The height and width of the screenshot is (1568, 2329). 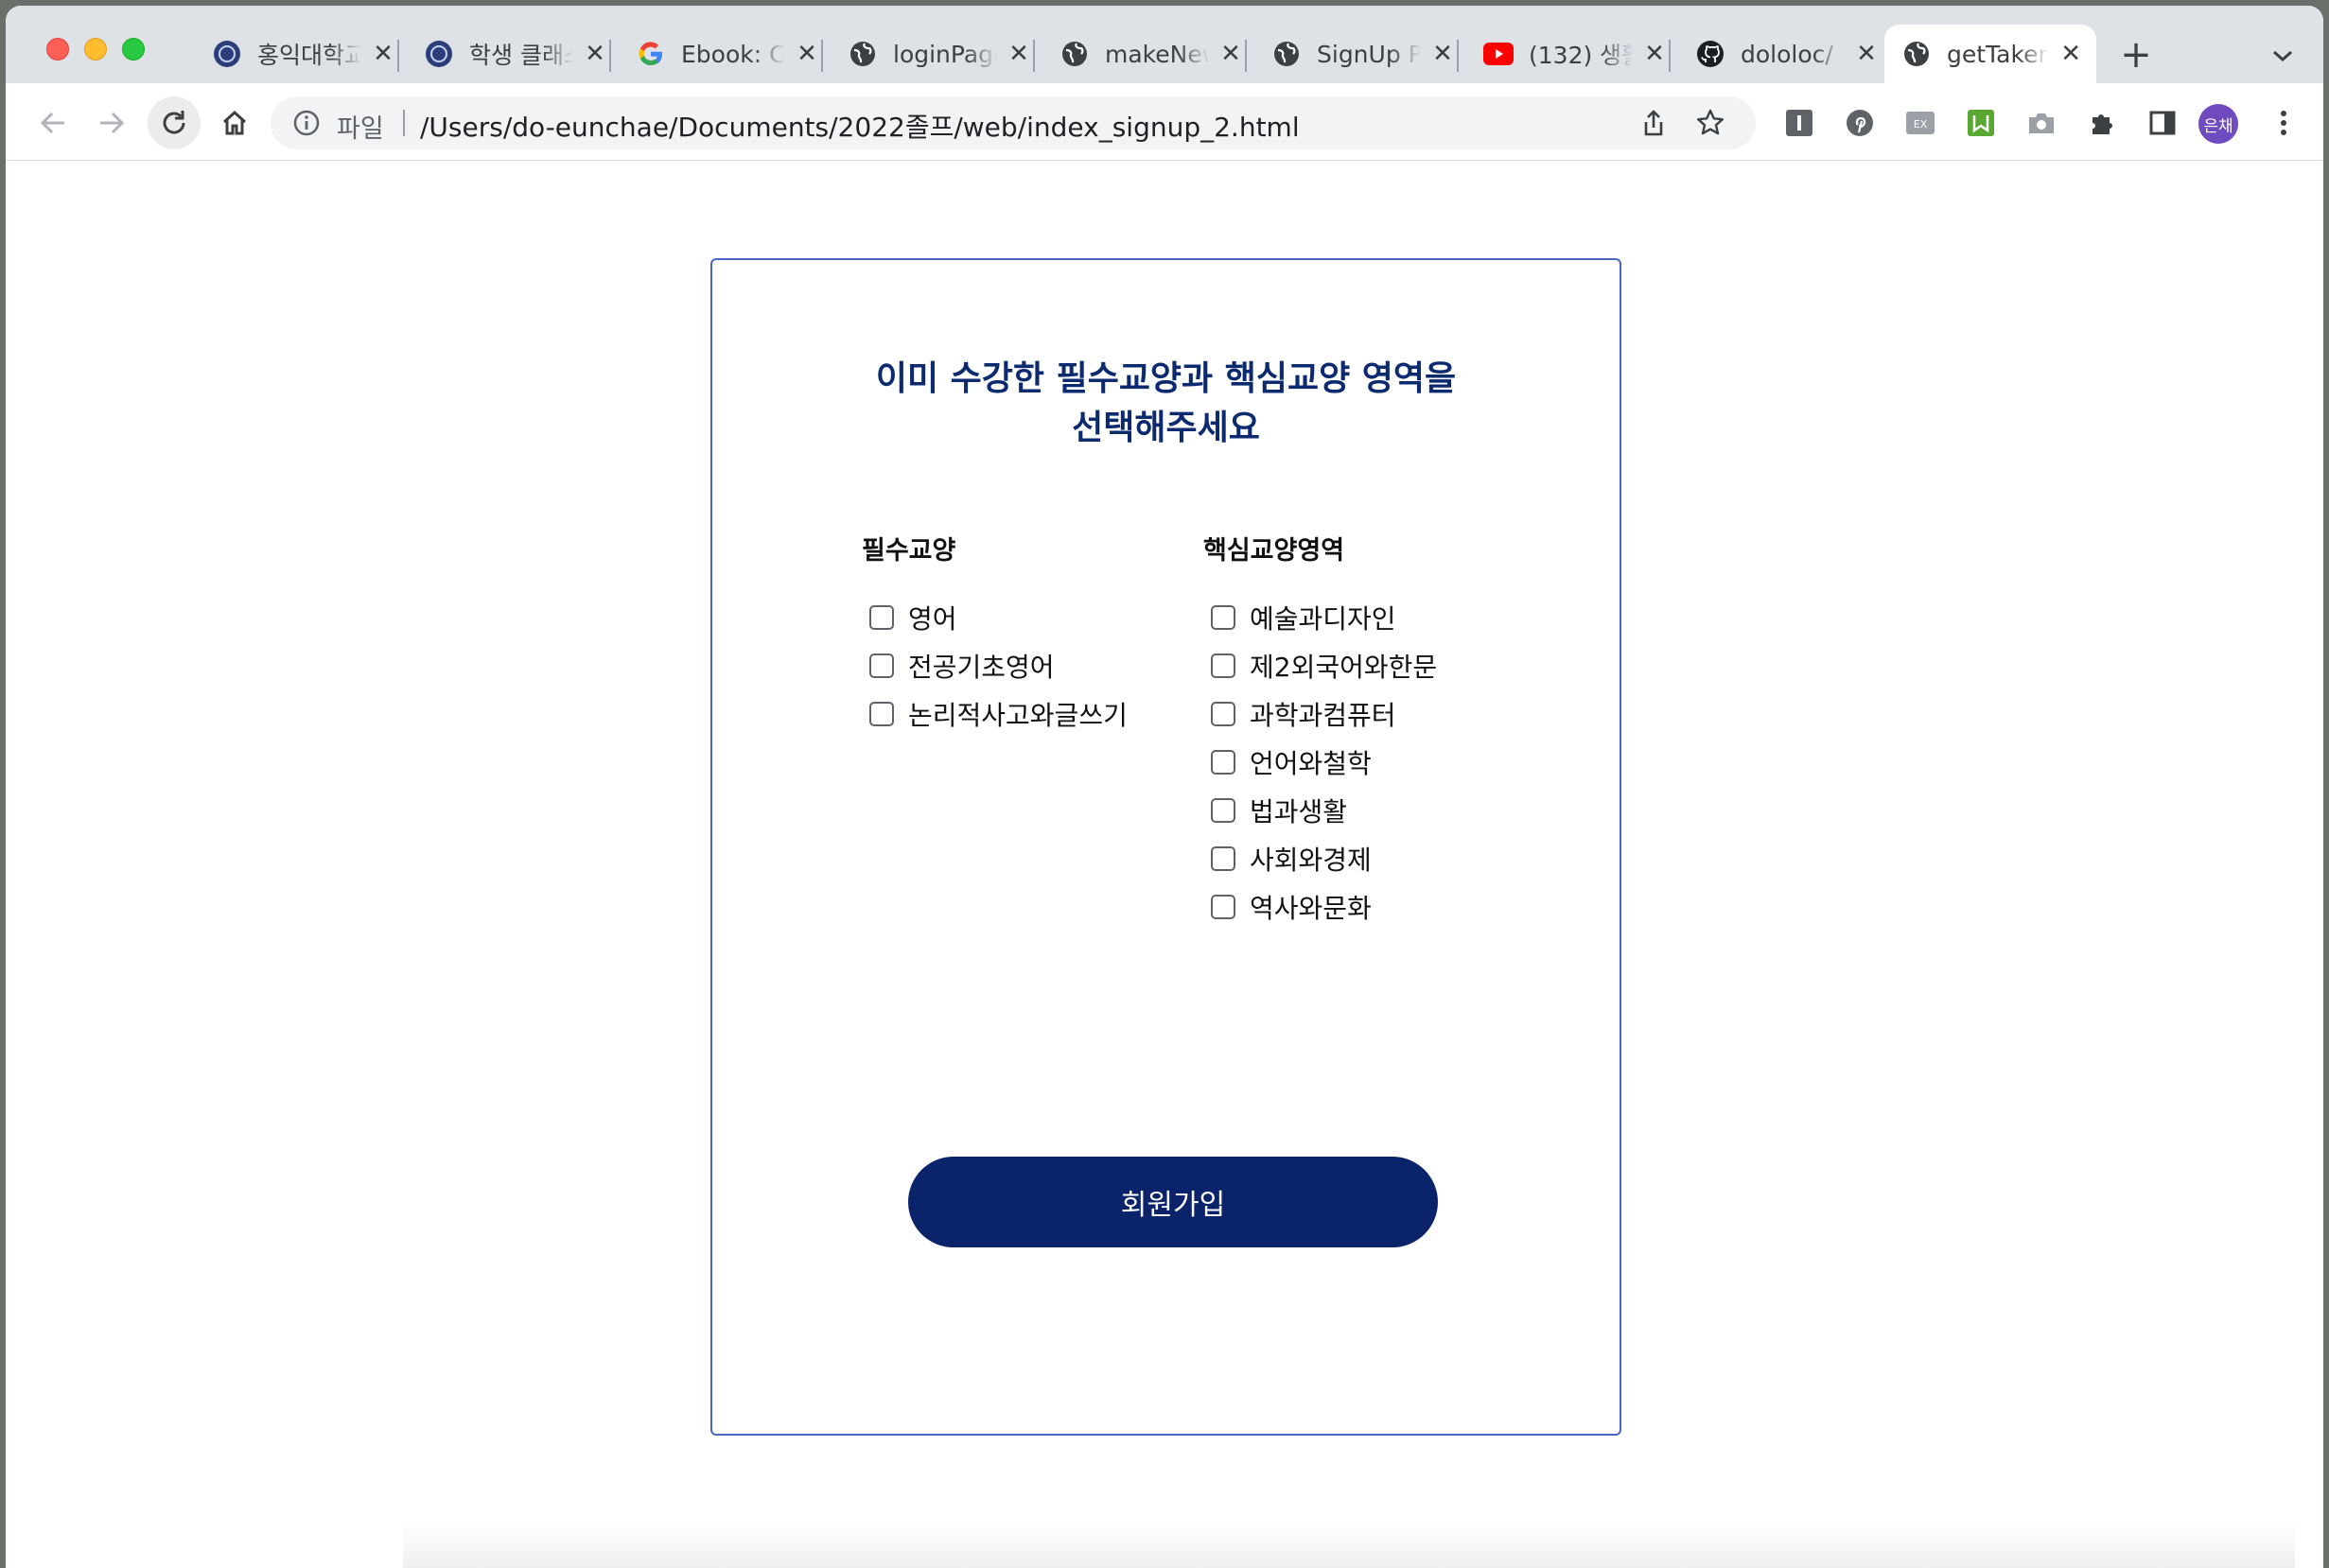 What do you see at coordinates (57, 49) in the screenshot?
I see `close-window-button` at bounding box center [57, 49].